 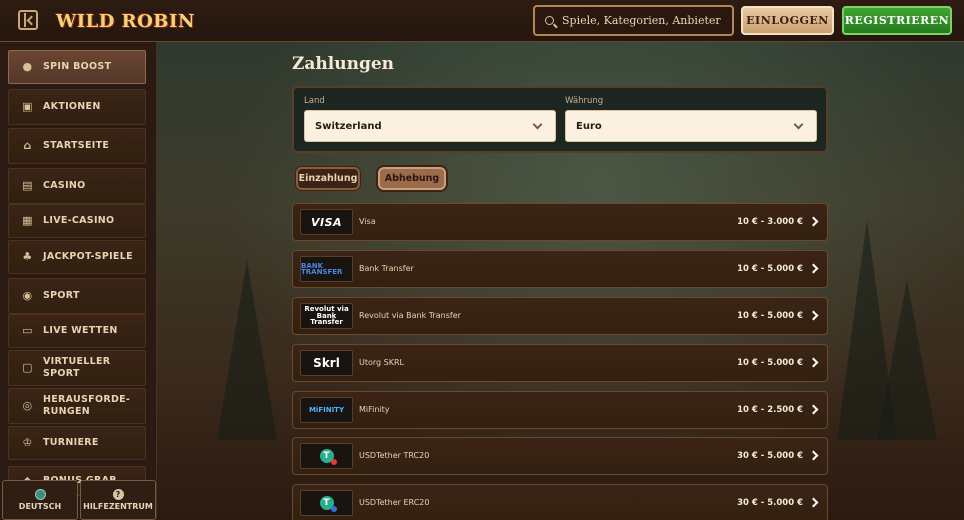 I want to click on payment-method-name: Visa, so click(x=367, y=221).